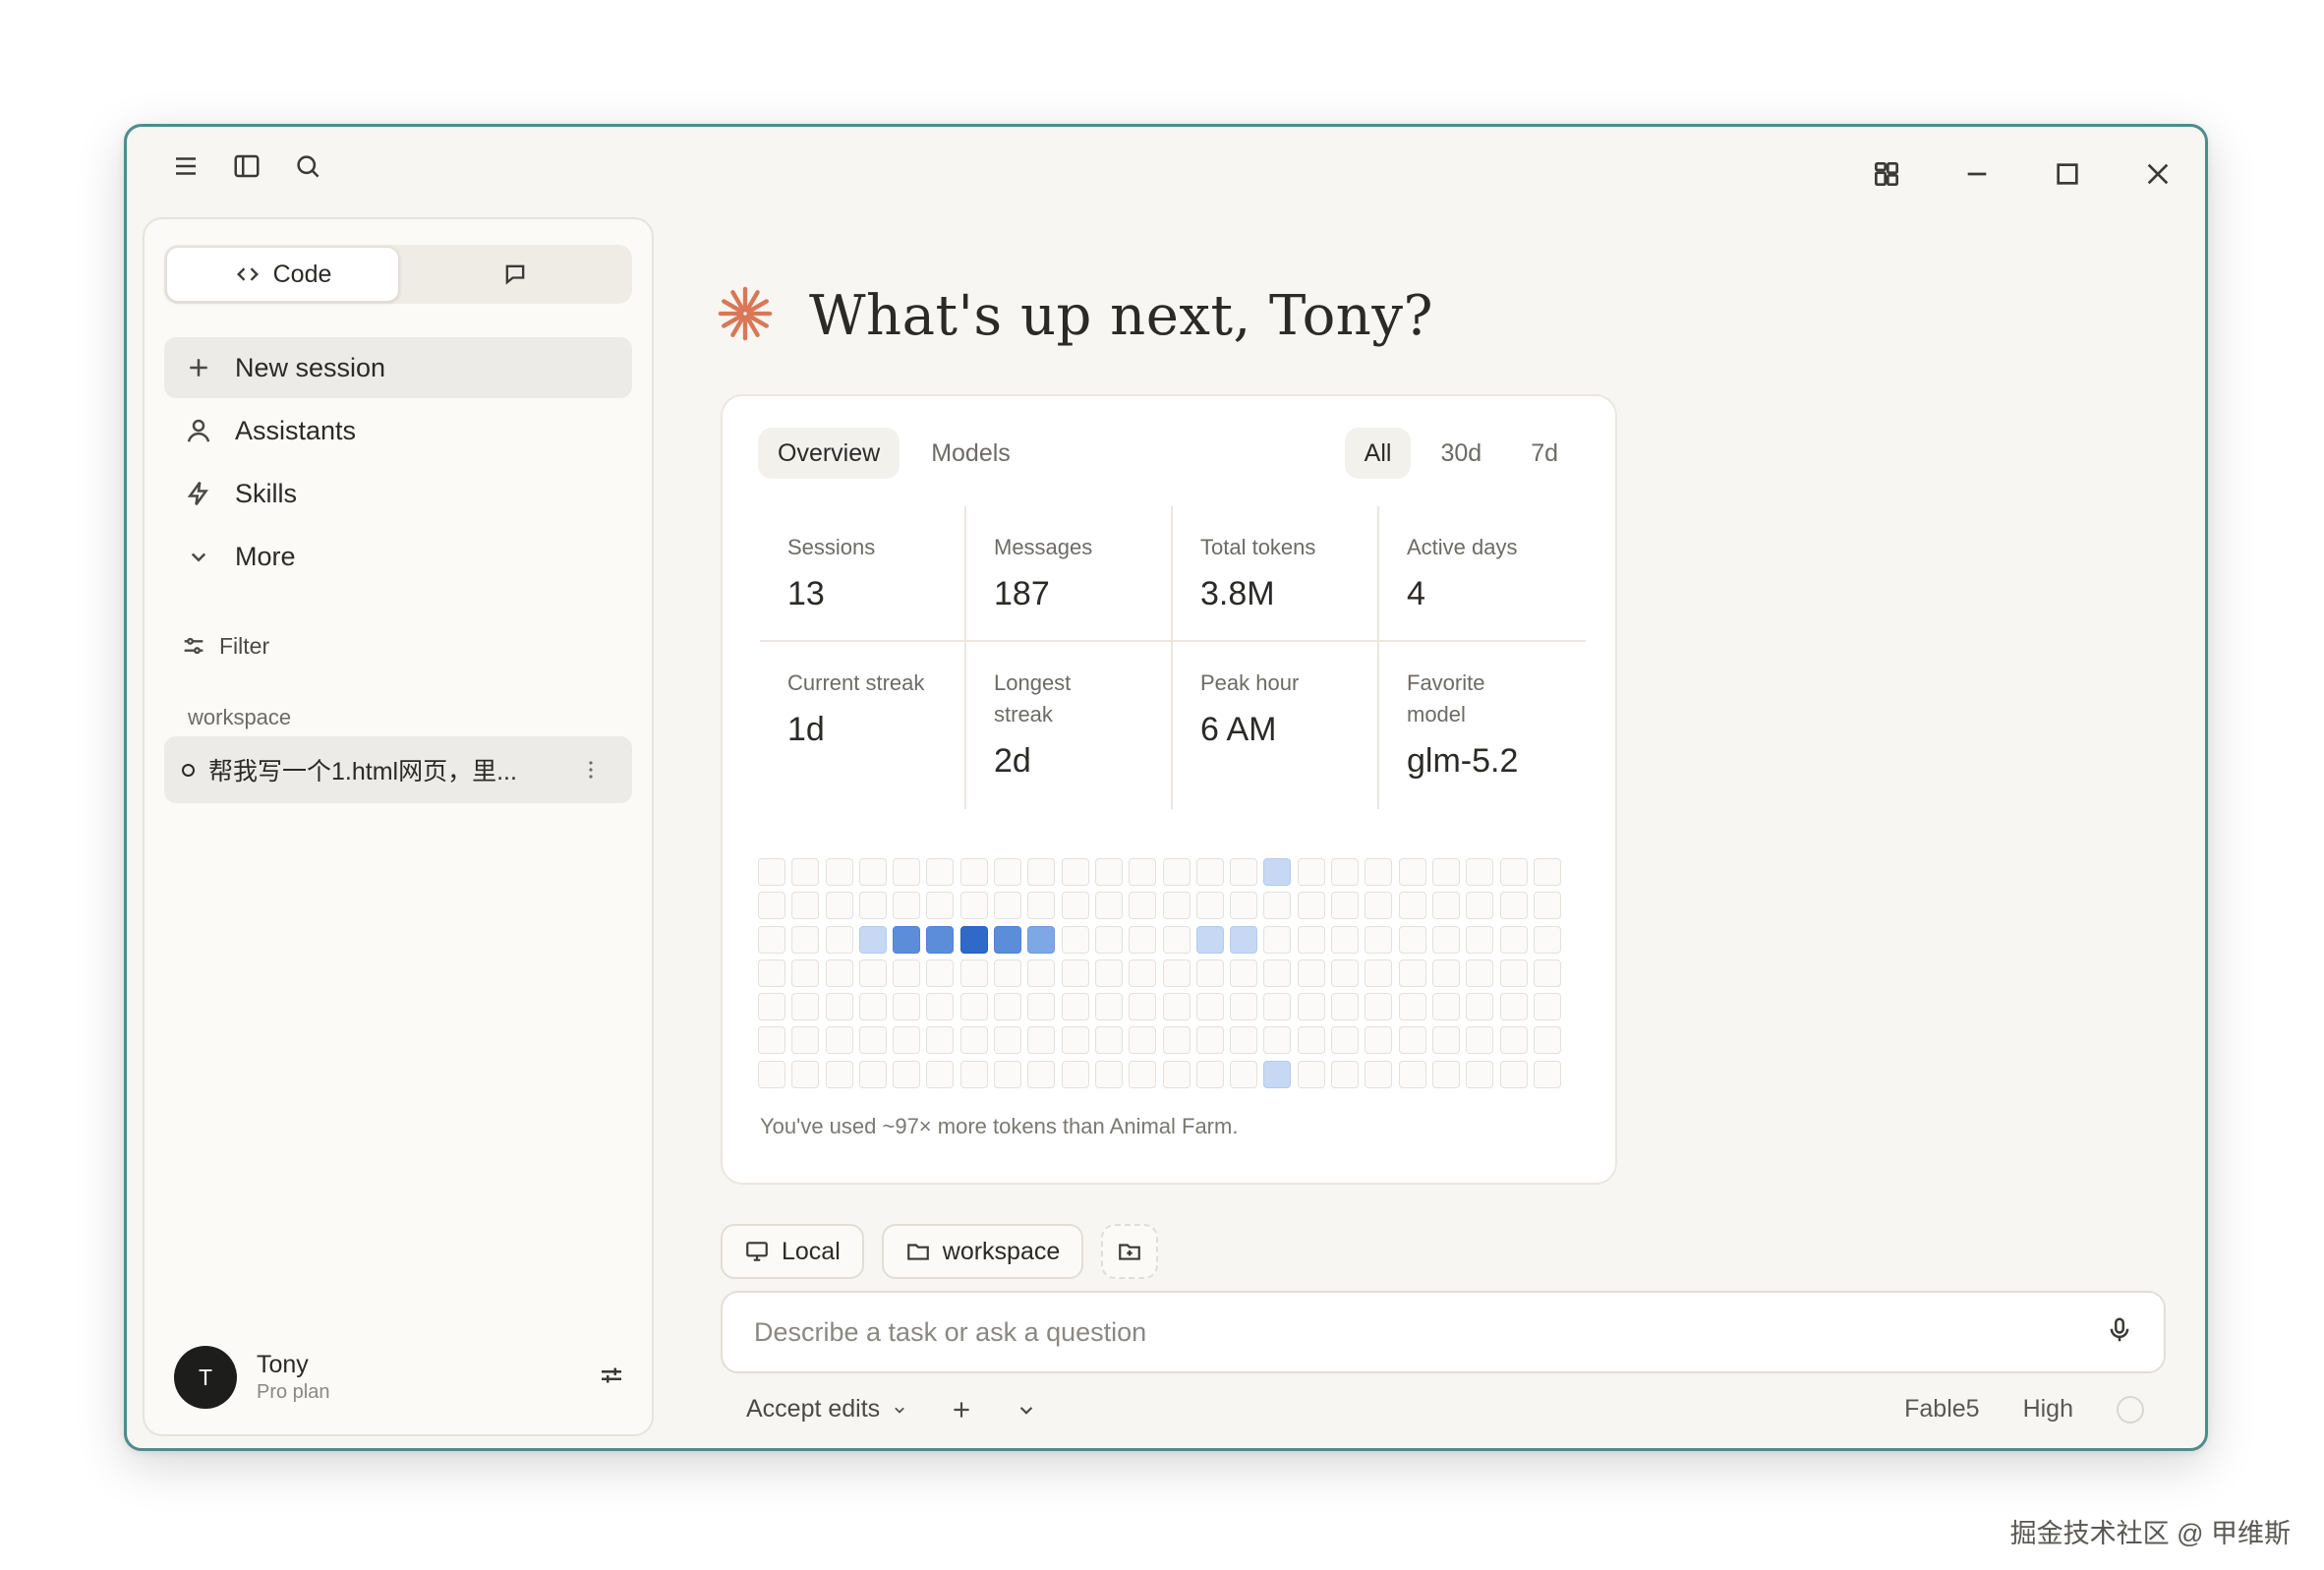 This screenshot has height=1570, width=2324. Describe the element at coordinates (2158, 174) in the screenshot. I see `close-icon` at that location.